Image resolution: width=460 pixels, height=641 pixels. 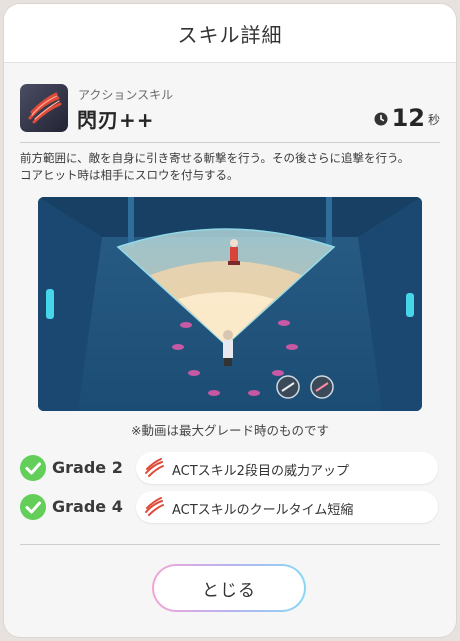 I want to click on cooldown: 12 秒, so click(x=407, y=118).